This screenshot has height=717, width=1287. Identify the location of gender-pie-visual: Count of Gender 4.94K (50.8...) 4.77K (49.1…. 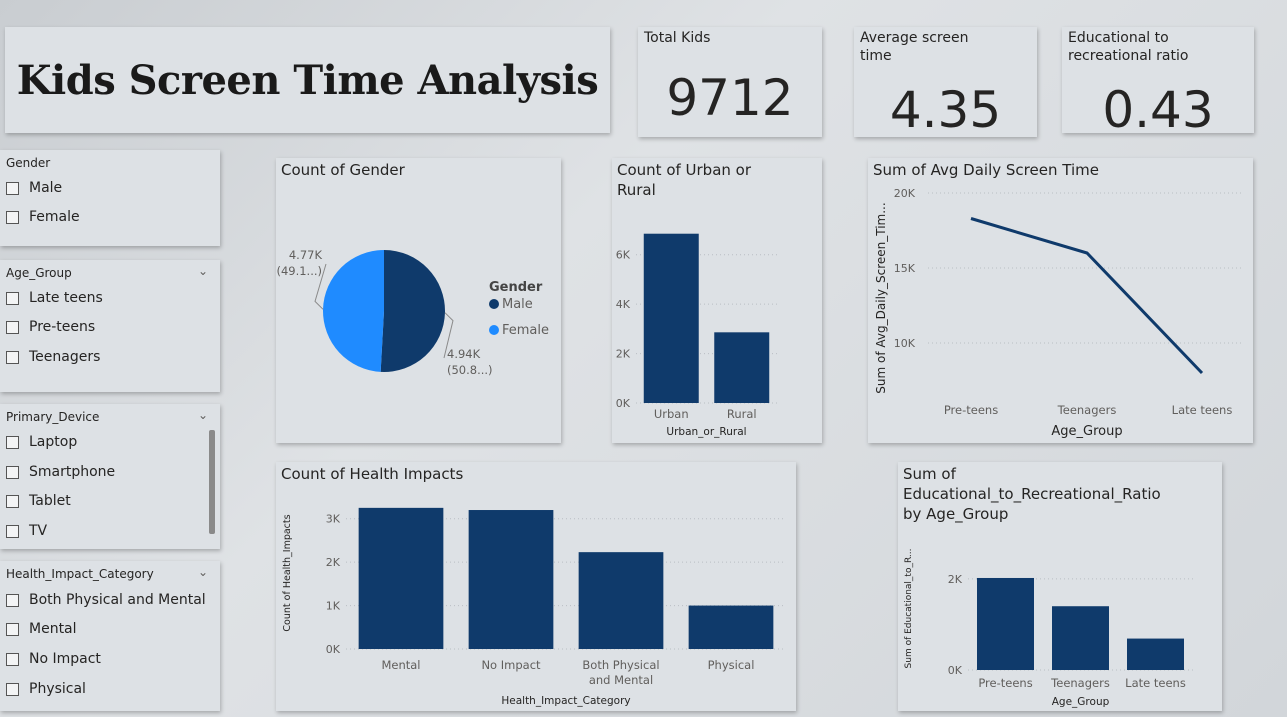
(418, 300).